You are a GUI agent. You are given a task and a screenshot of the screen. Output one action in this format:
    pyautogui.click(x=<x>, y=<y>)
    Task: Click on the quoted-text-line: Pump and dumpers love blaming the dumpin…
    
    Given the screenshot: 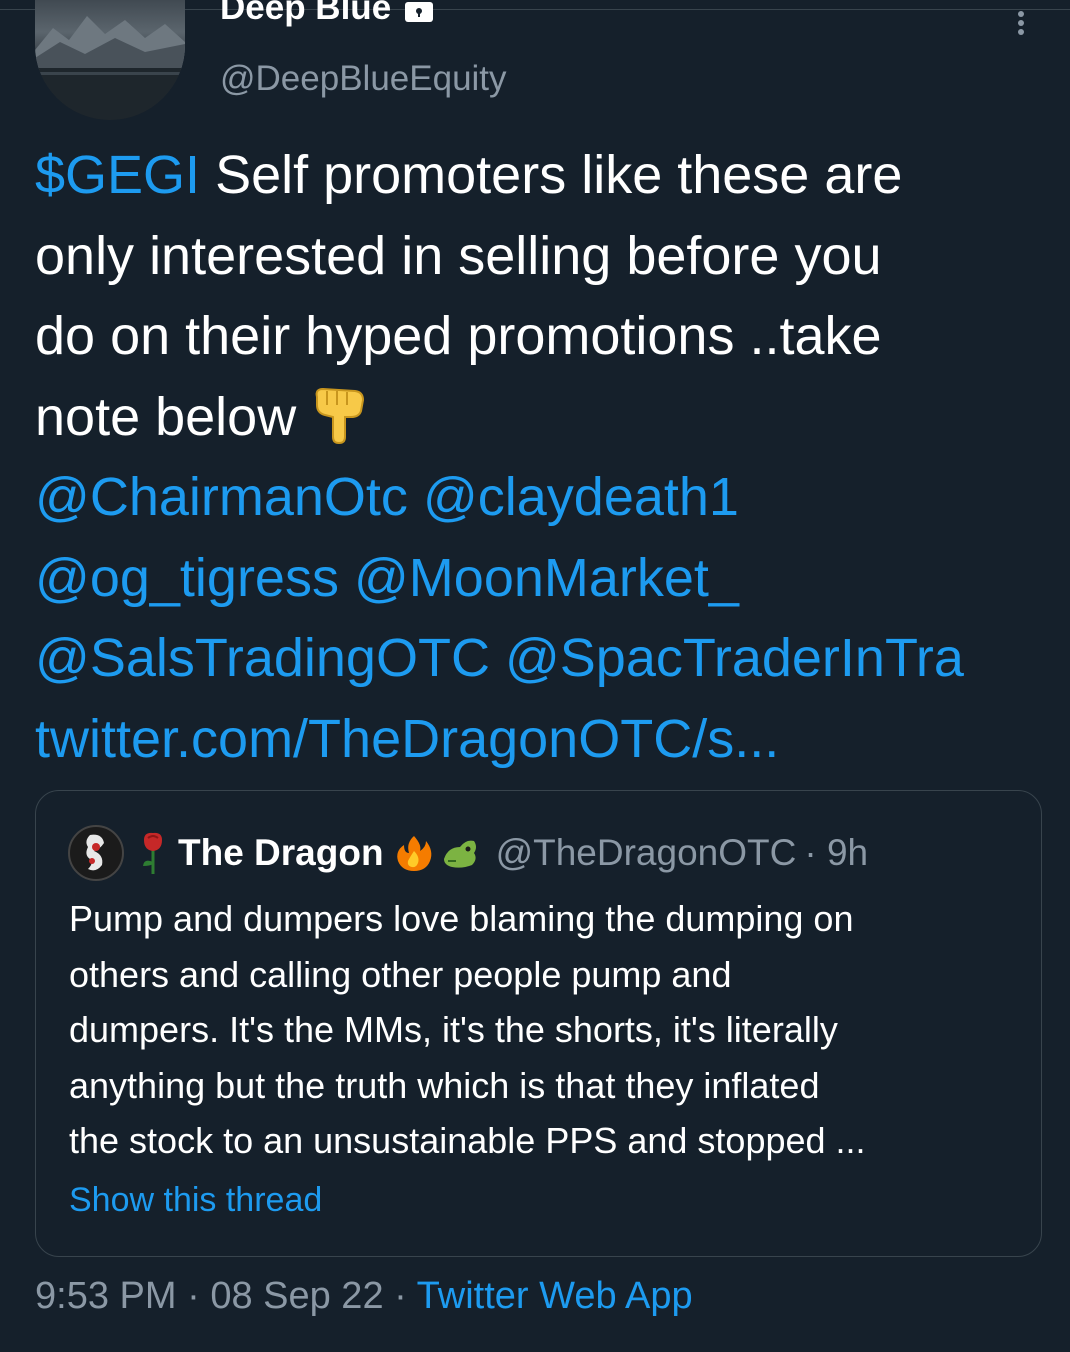 What is the action you would take?
    pyautogui.click(x=461, y=918)
    